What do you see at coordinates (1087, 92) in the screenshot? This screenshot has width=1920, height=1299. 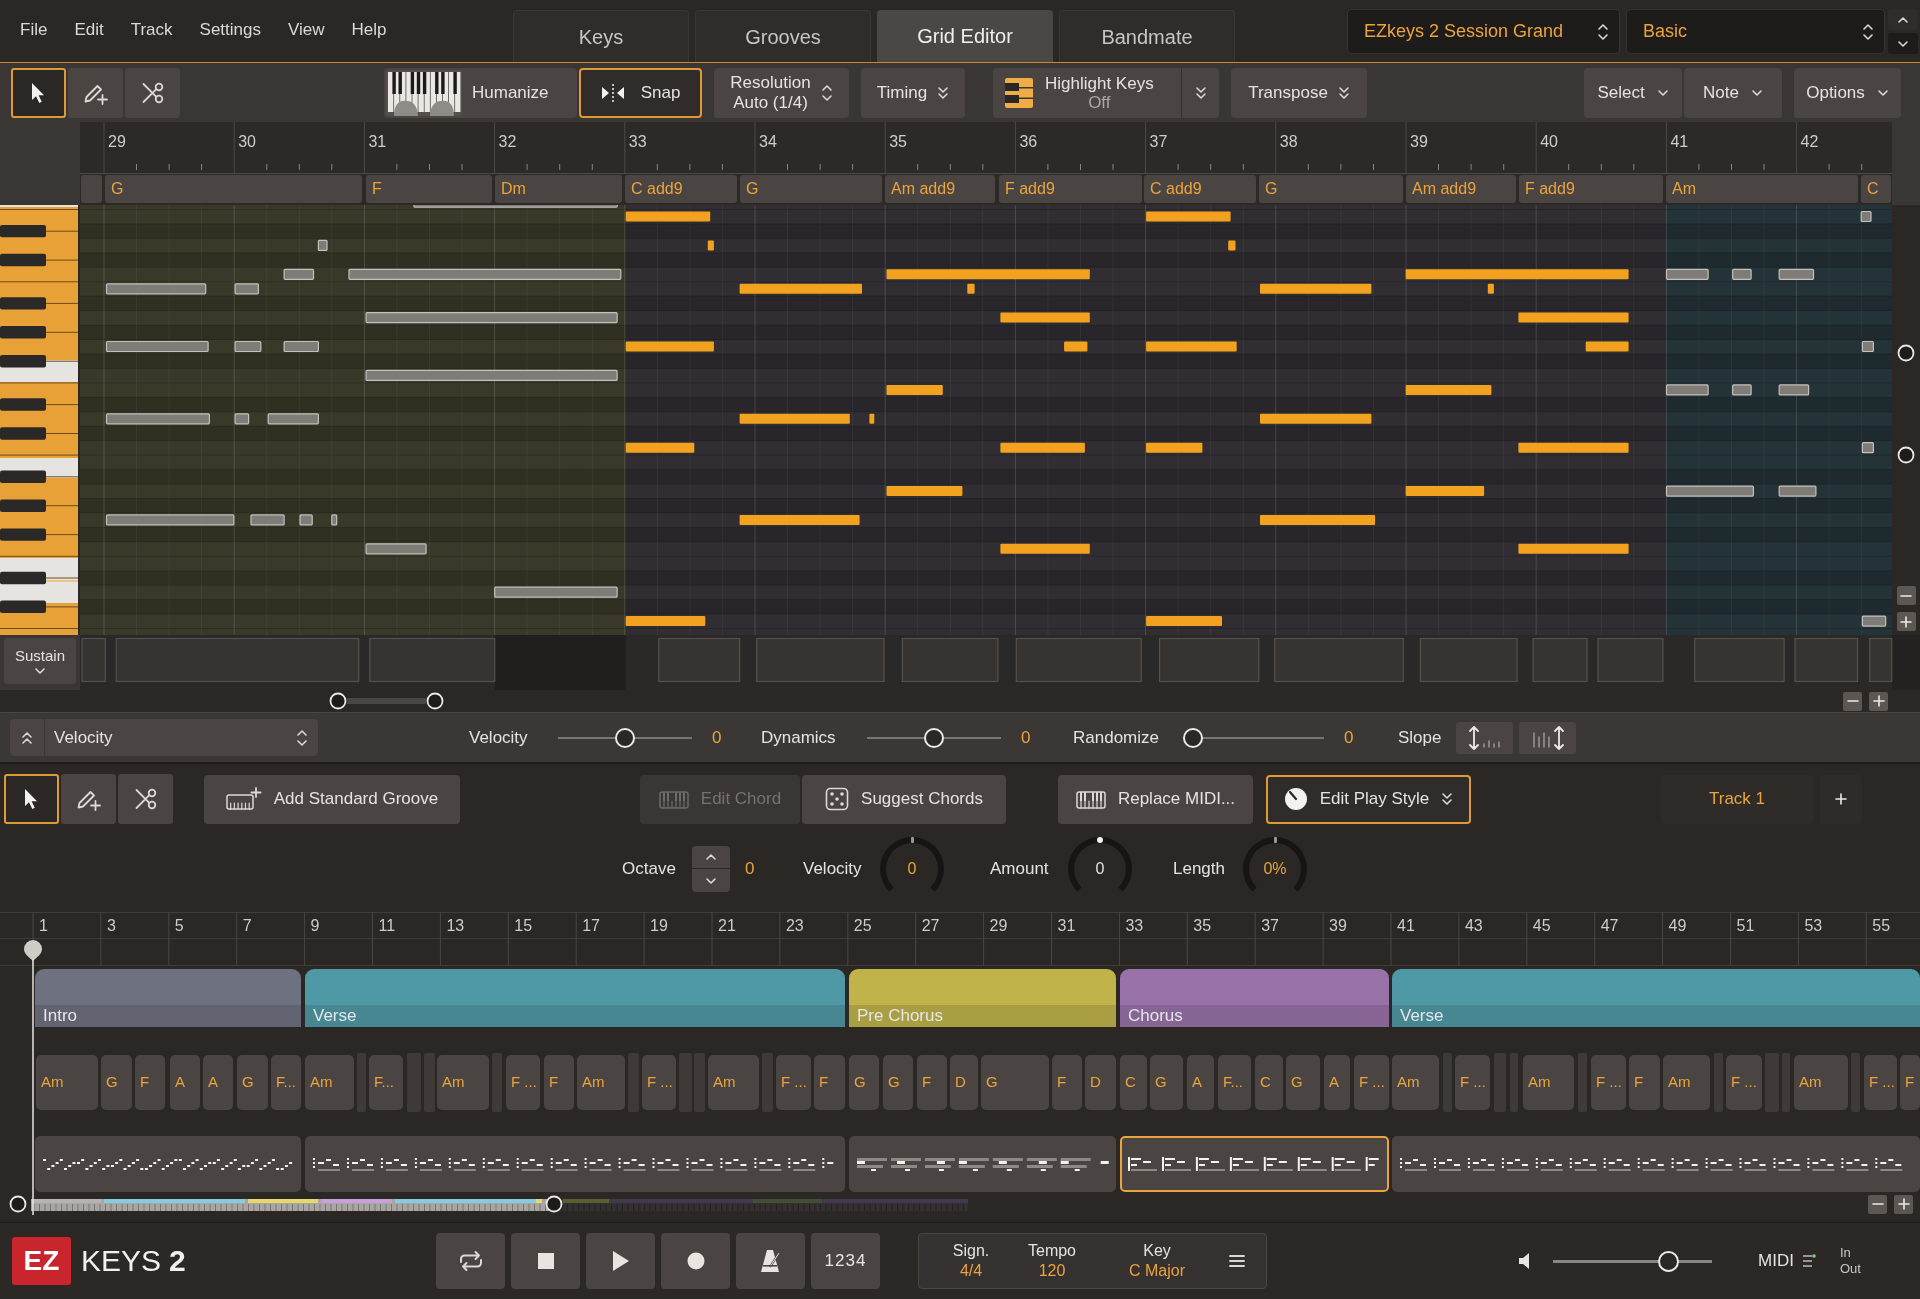 I see `highlight-keys-button: Highlight Keys Off` at bounding box center [1087, 92].